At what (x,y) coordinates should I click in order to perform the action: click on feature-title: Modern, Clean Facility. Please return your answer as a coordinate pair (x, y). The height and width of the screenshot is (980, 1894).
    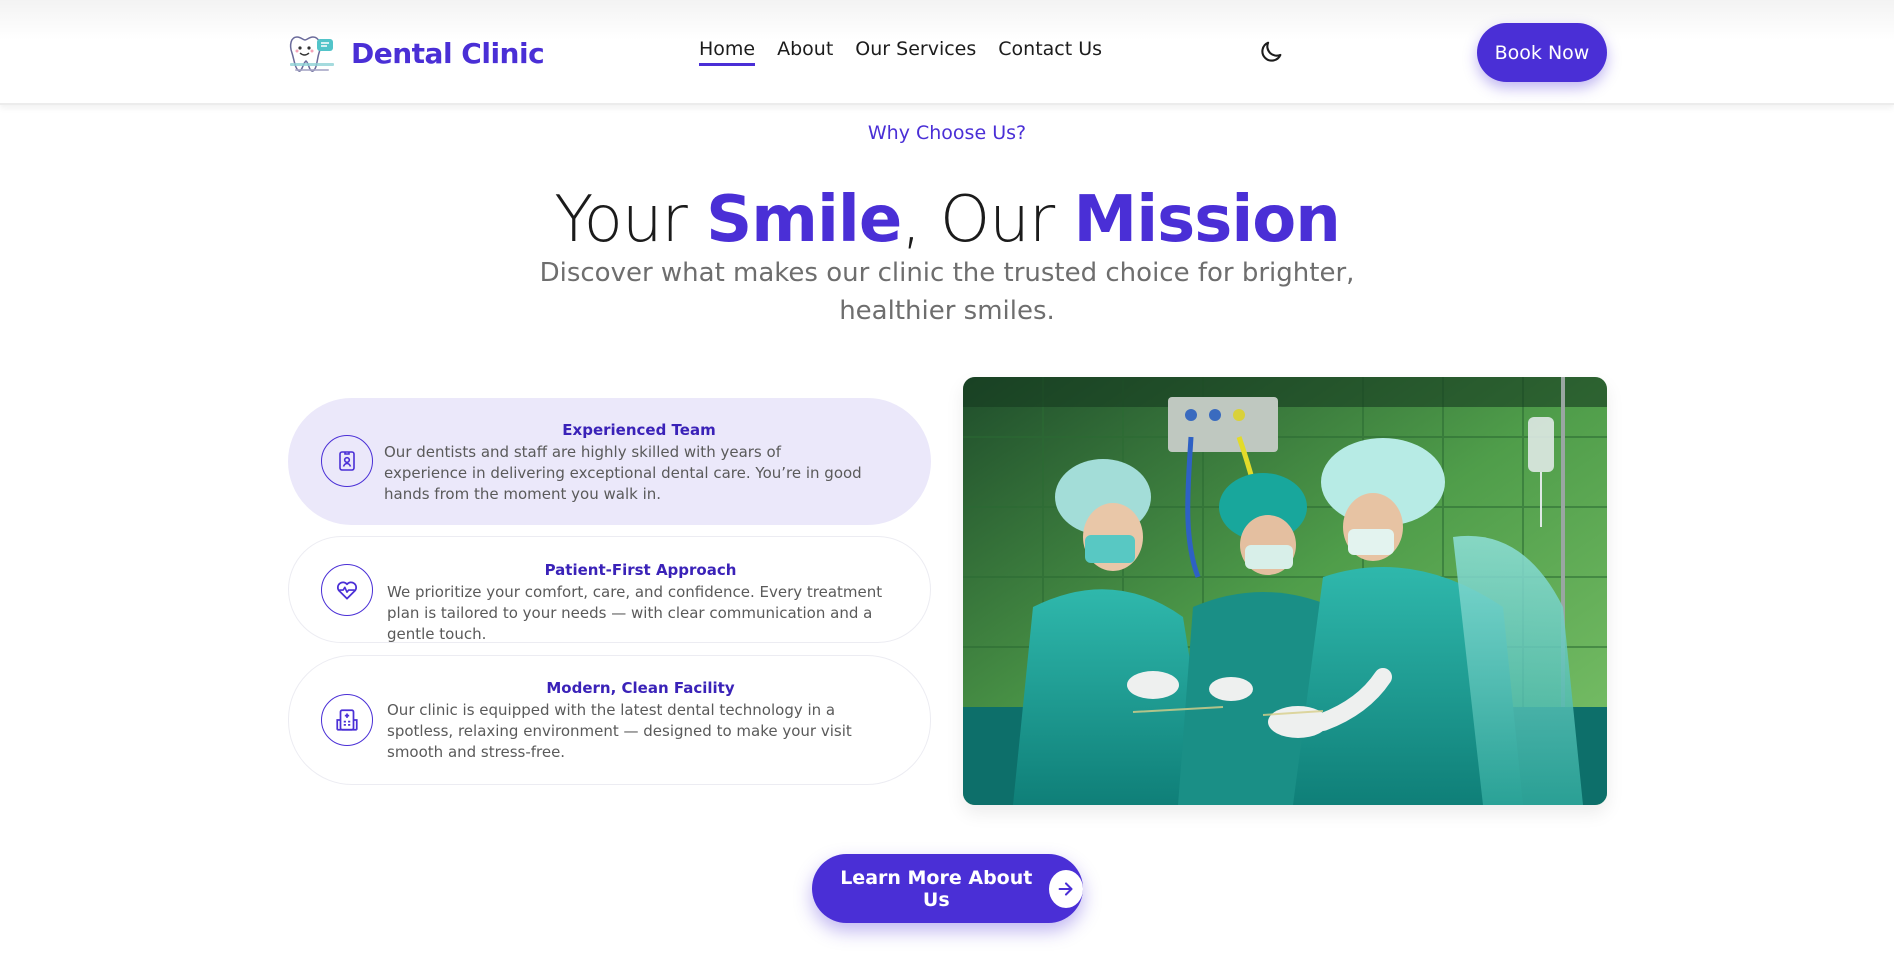
    Looking at the image, I should click on (640, 688).